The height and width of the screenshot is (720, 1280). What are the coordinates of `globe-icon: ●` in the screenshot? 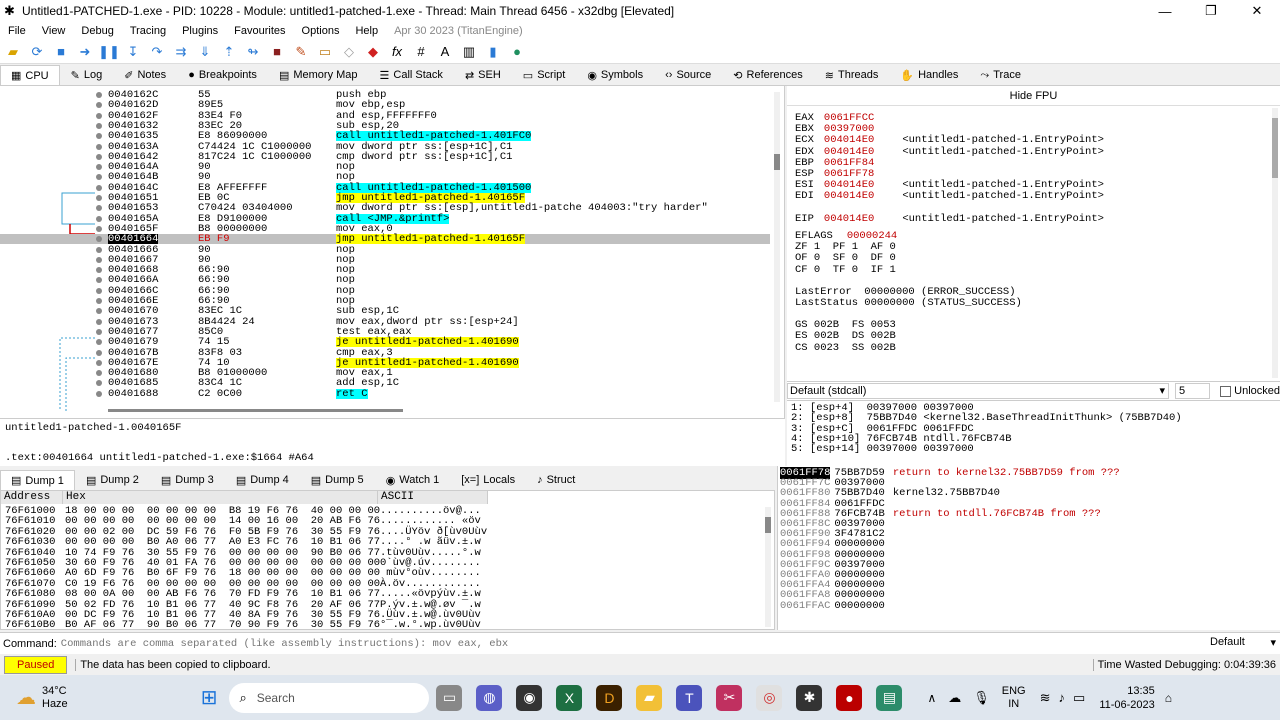 It's located at (517, 52).